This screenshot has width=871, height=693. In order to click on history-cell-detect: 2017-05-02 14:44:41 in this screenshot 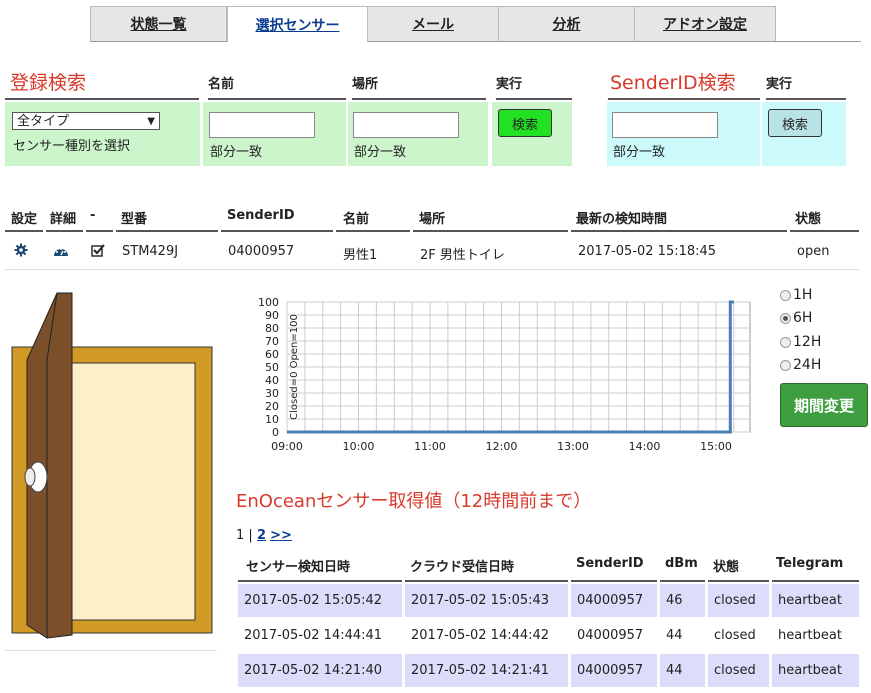, I will do `click(320, 635)`.